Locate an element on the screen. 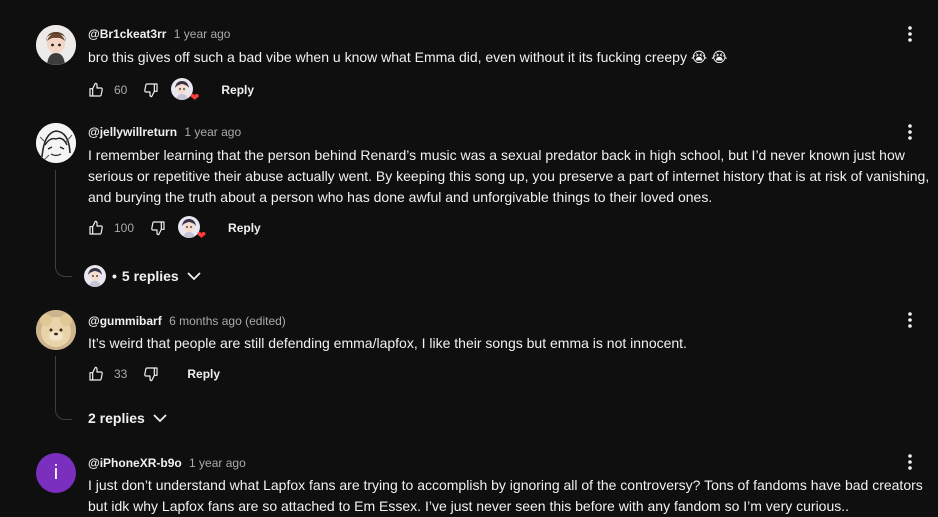  like-count: 60 is located at coordinates (121, 90).